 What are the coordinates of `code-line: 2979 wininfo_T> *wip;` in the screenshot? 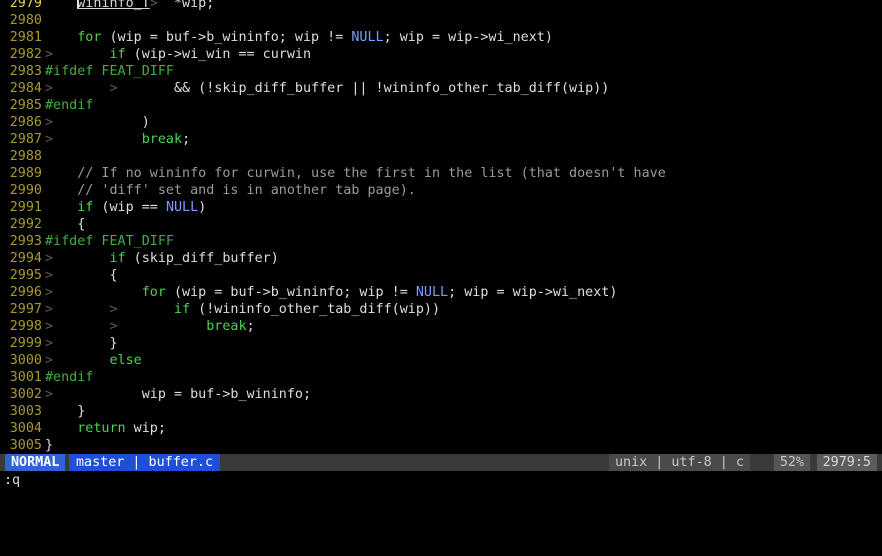 It's located at (441, 6).